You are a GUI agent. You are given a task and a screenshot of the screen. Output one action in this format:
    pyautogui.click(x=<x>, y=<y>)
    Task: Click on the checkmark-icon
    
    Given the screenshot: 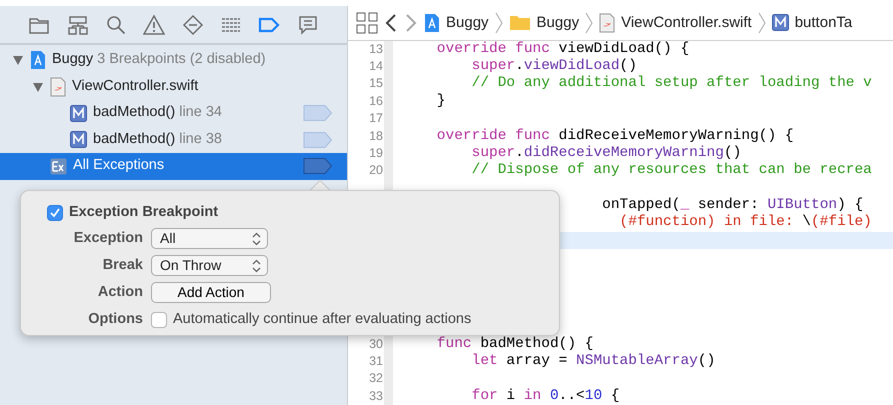 What is the action you would take?
    pyautogui.click(x=55, y=213)
    